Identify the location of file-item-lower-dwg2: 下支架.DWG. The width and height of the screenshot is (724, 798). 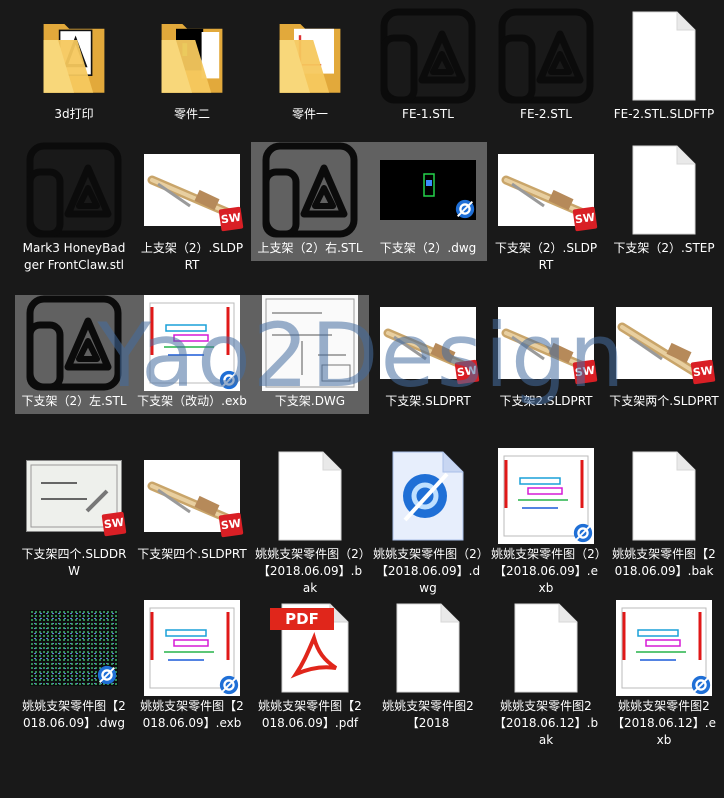
(310, 354).